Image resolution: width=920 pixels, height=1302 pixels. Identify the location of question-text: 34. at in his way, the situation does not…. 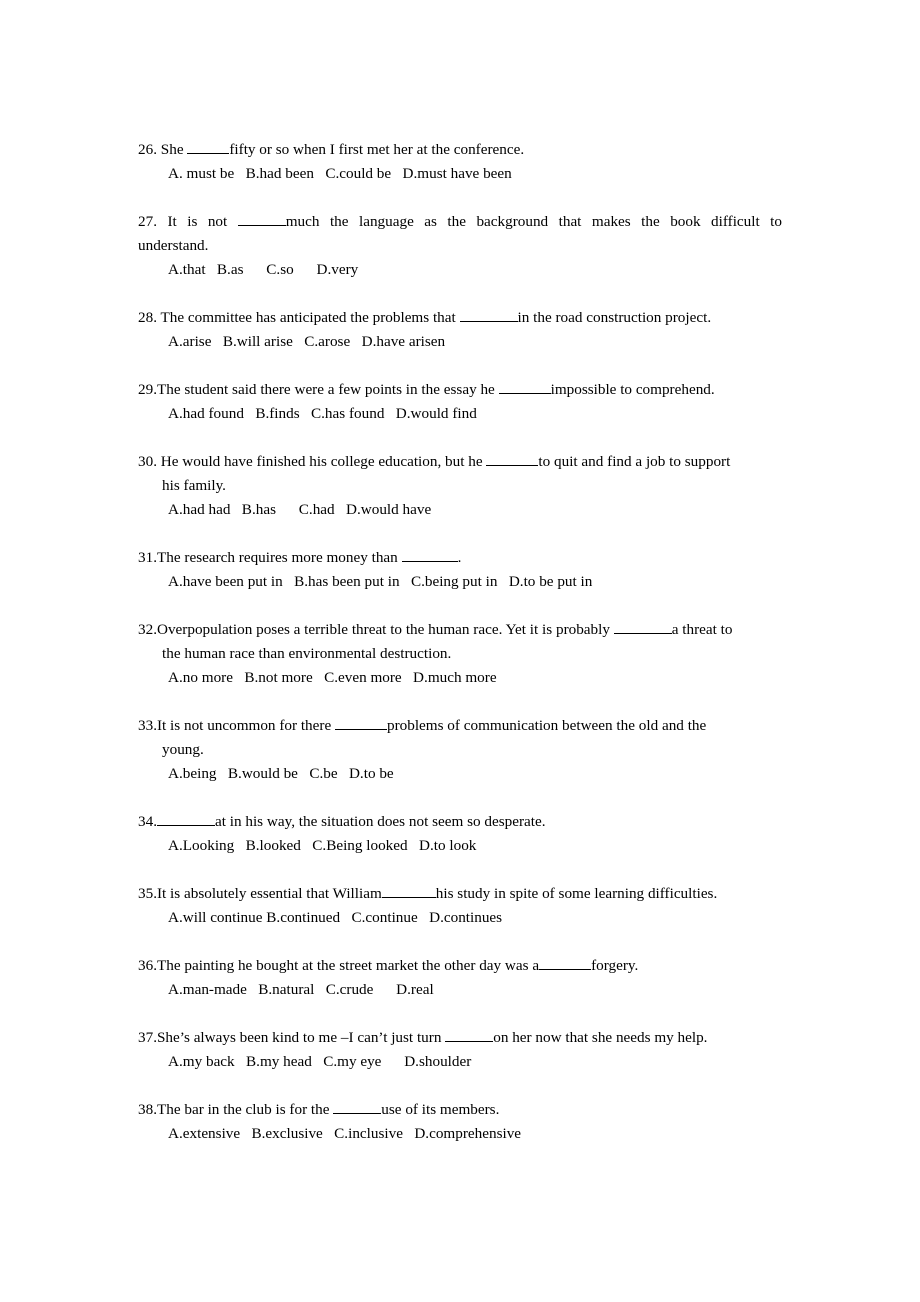
(460, 822).